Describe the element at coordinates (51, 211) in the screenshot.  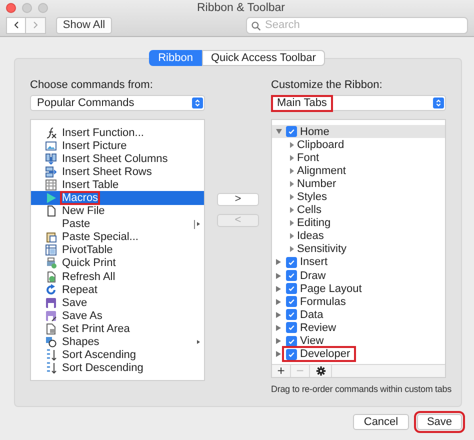
I see `document-icon` at that location.